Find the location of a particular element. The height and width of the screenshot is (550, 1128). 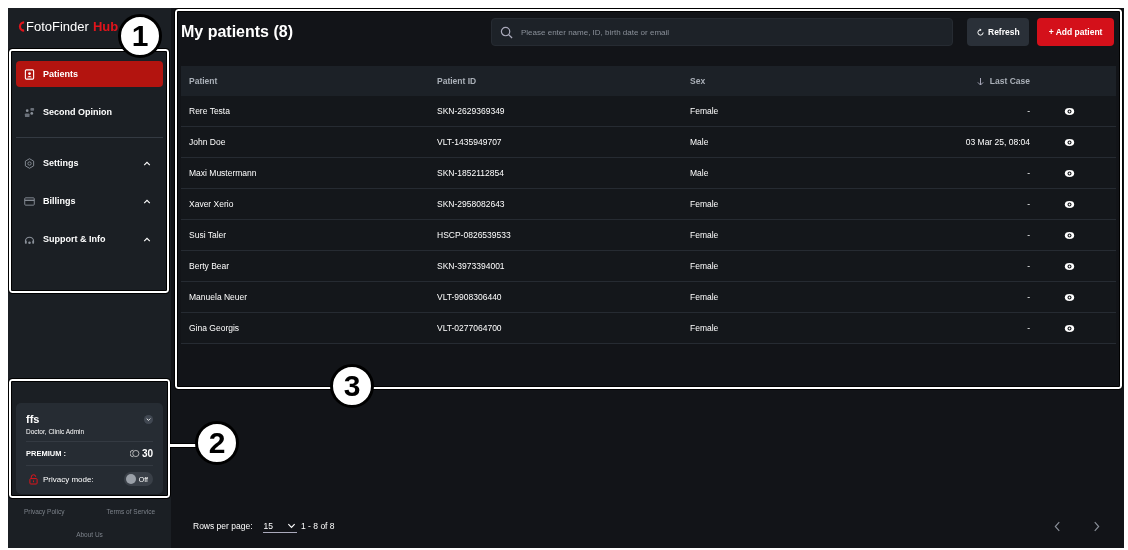

search-field: Please enter name, ID, birth date or email is located at coordinates (732, 32).